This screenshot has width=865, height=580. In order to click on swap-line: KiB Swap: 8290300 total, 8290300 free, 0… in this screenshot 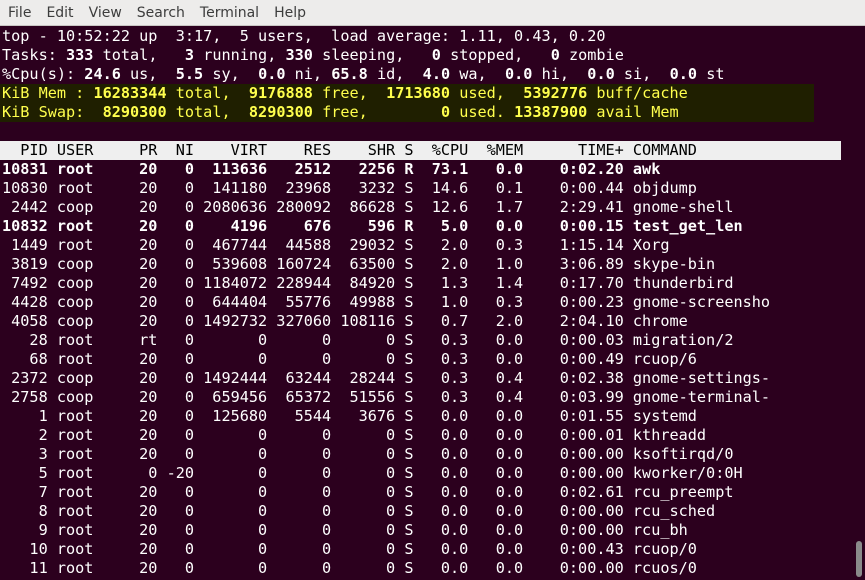, I will do `click(407, 112)`.